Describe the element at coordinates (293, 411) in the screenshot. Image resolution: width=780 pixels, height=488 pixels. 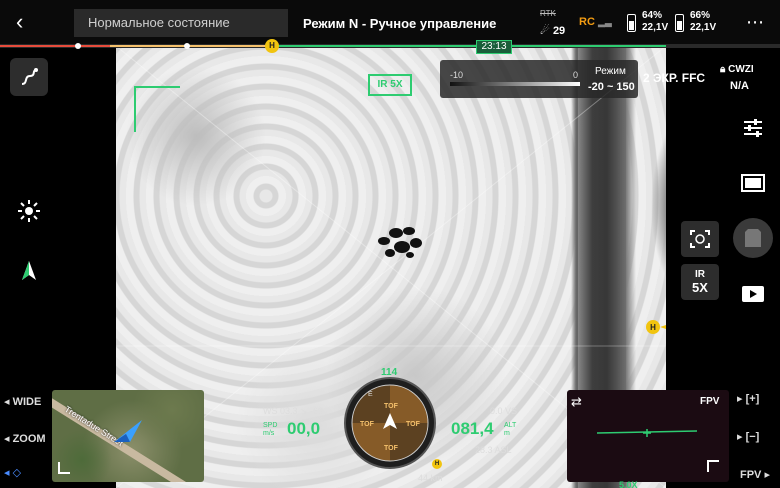
I see `wind-speed: WS 03.3 ↘ -63` at that location.